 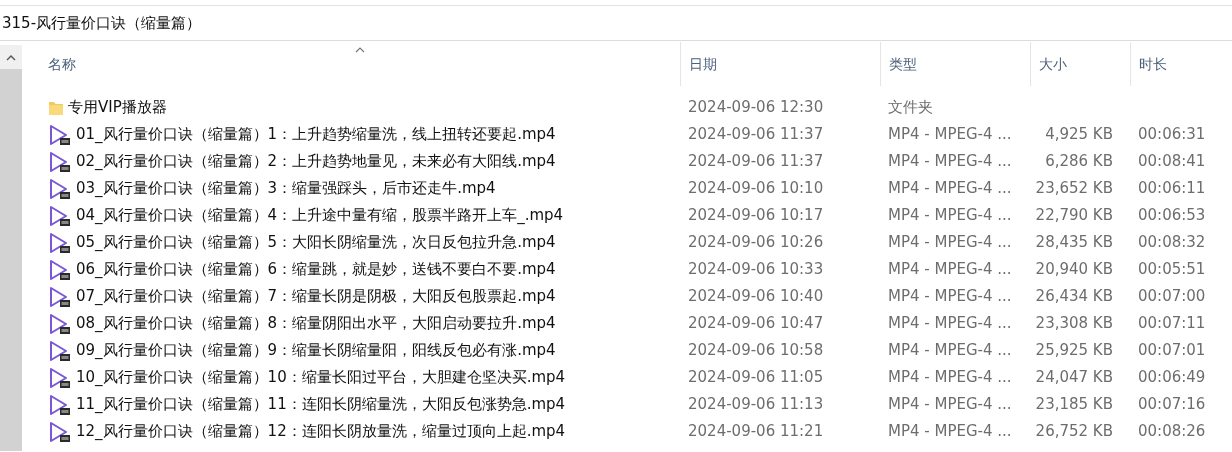 I want to click on scroll-up-icon, so click(x=11, y=57).